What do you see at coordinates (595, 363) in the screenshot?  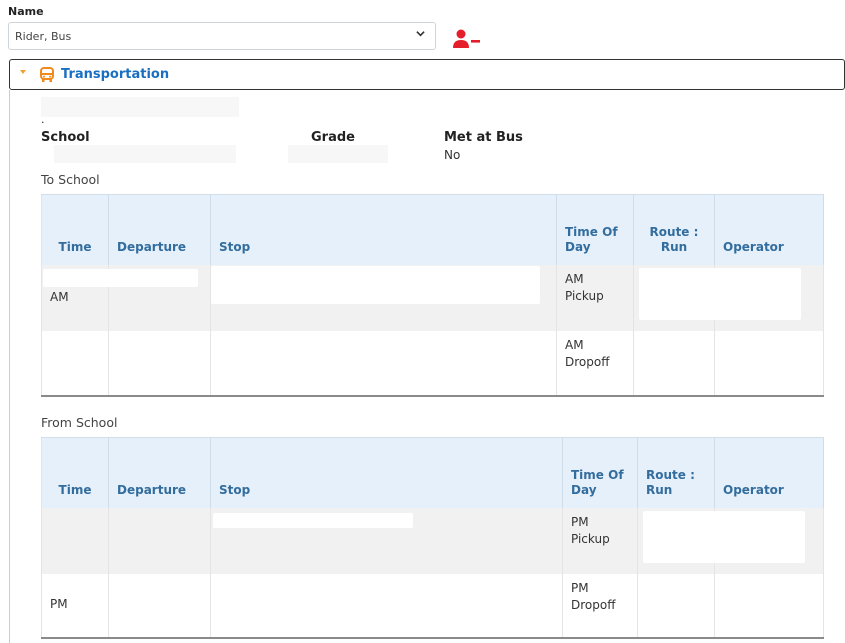 I see `cell-time-of-day: AM Dropoff` at bounding box center [595, 363].